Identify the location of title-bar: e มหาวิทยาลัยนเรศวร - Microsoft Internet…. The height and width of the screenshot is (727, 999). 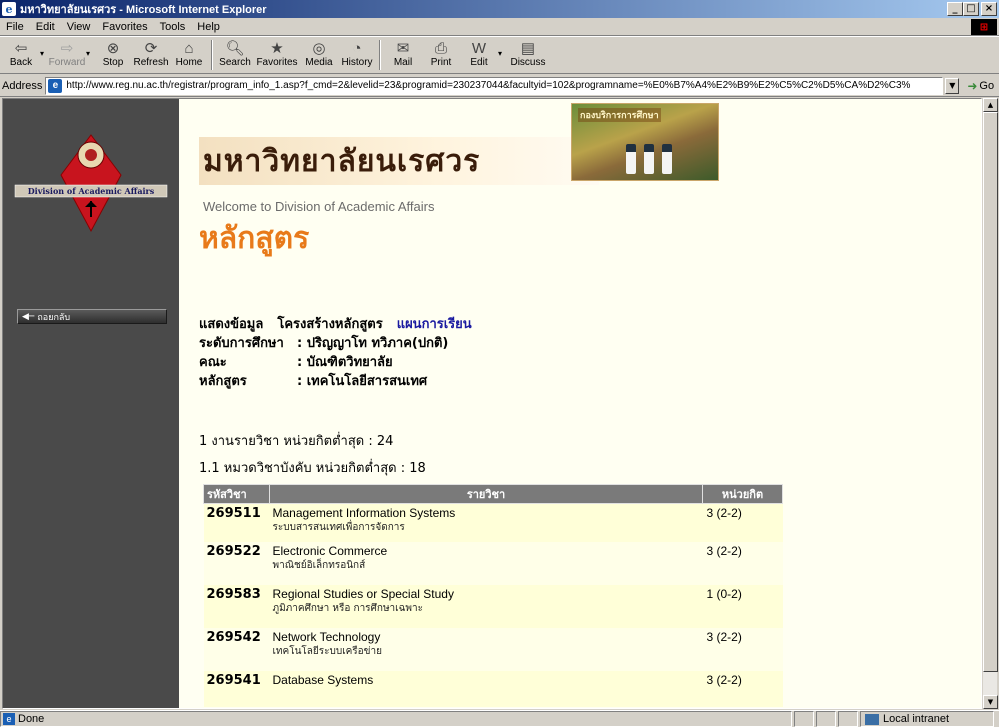
(499, 9).